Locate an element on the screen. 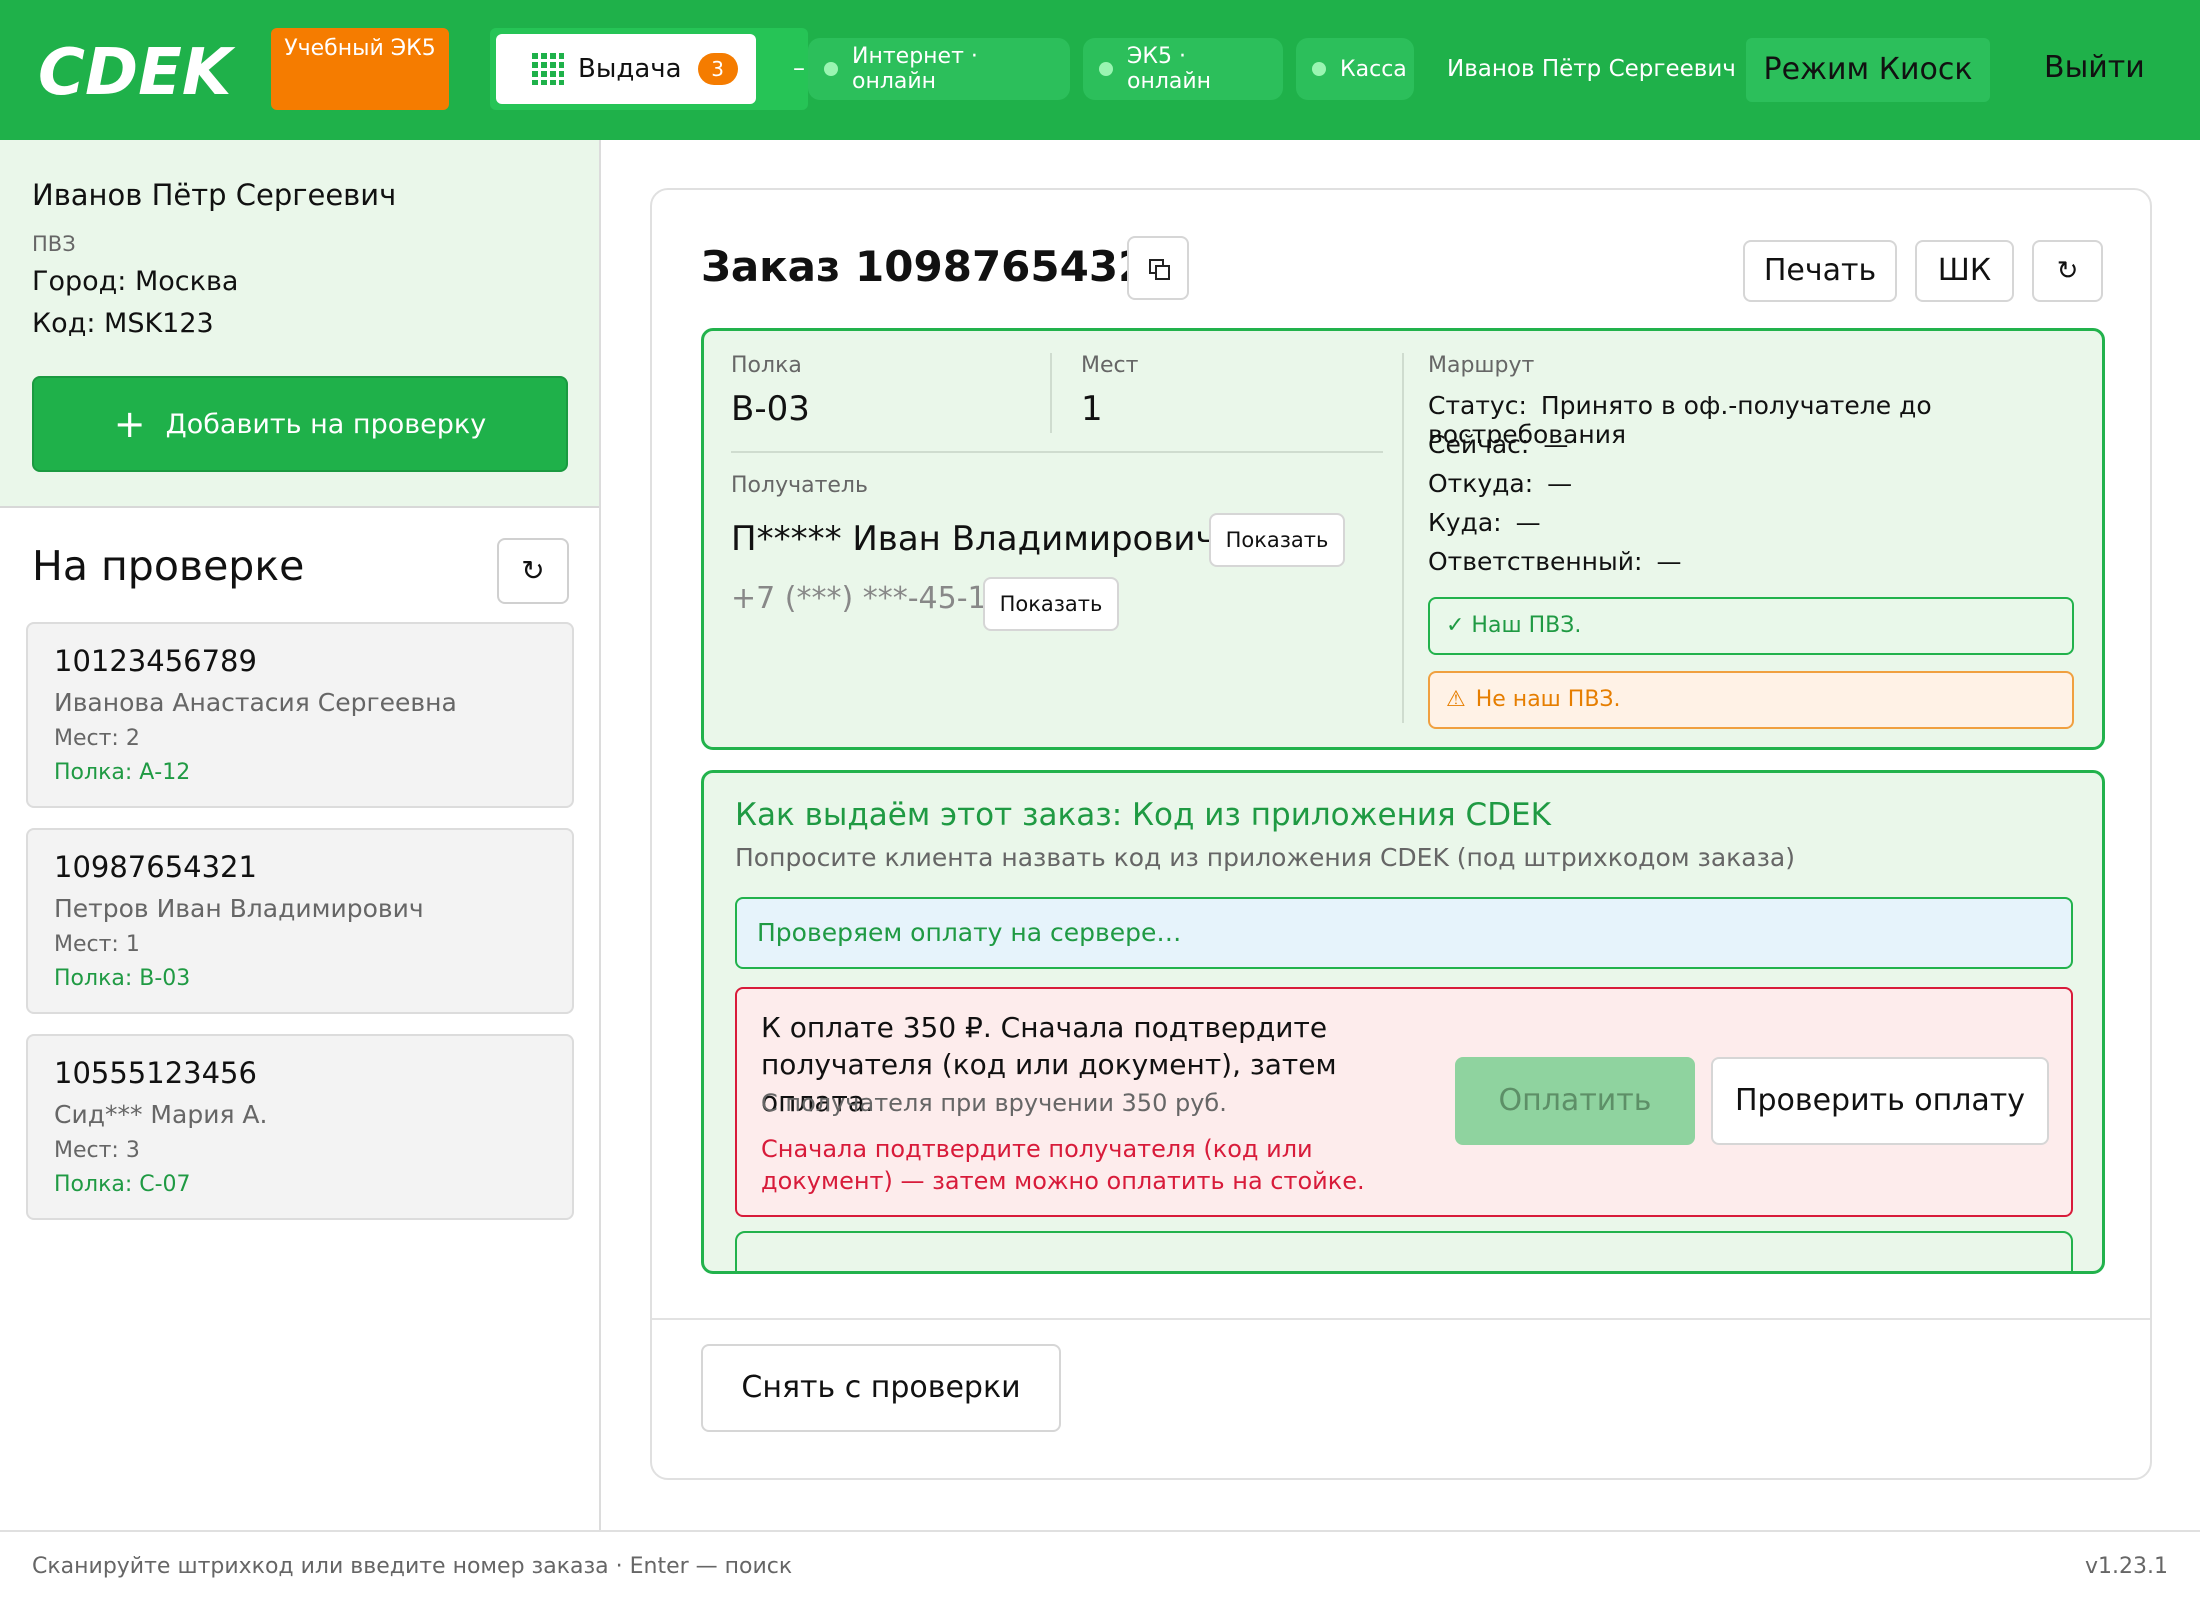  warning-icon: ⚠ is located at coordinates (1456, 699).